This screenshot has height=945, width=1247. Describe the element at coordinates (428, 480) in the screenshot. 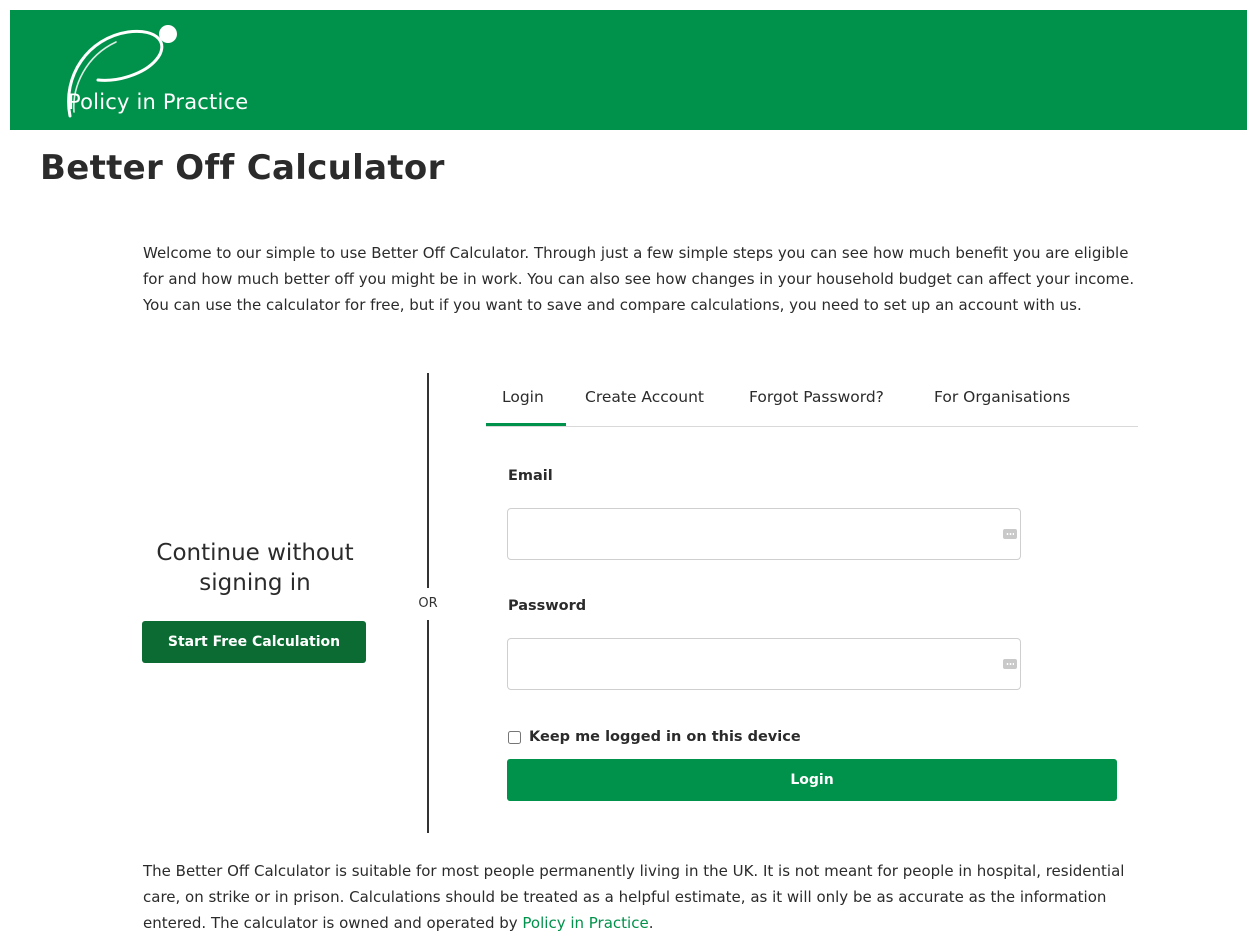

I see `vertical-divider-top` at that location.